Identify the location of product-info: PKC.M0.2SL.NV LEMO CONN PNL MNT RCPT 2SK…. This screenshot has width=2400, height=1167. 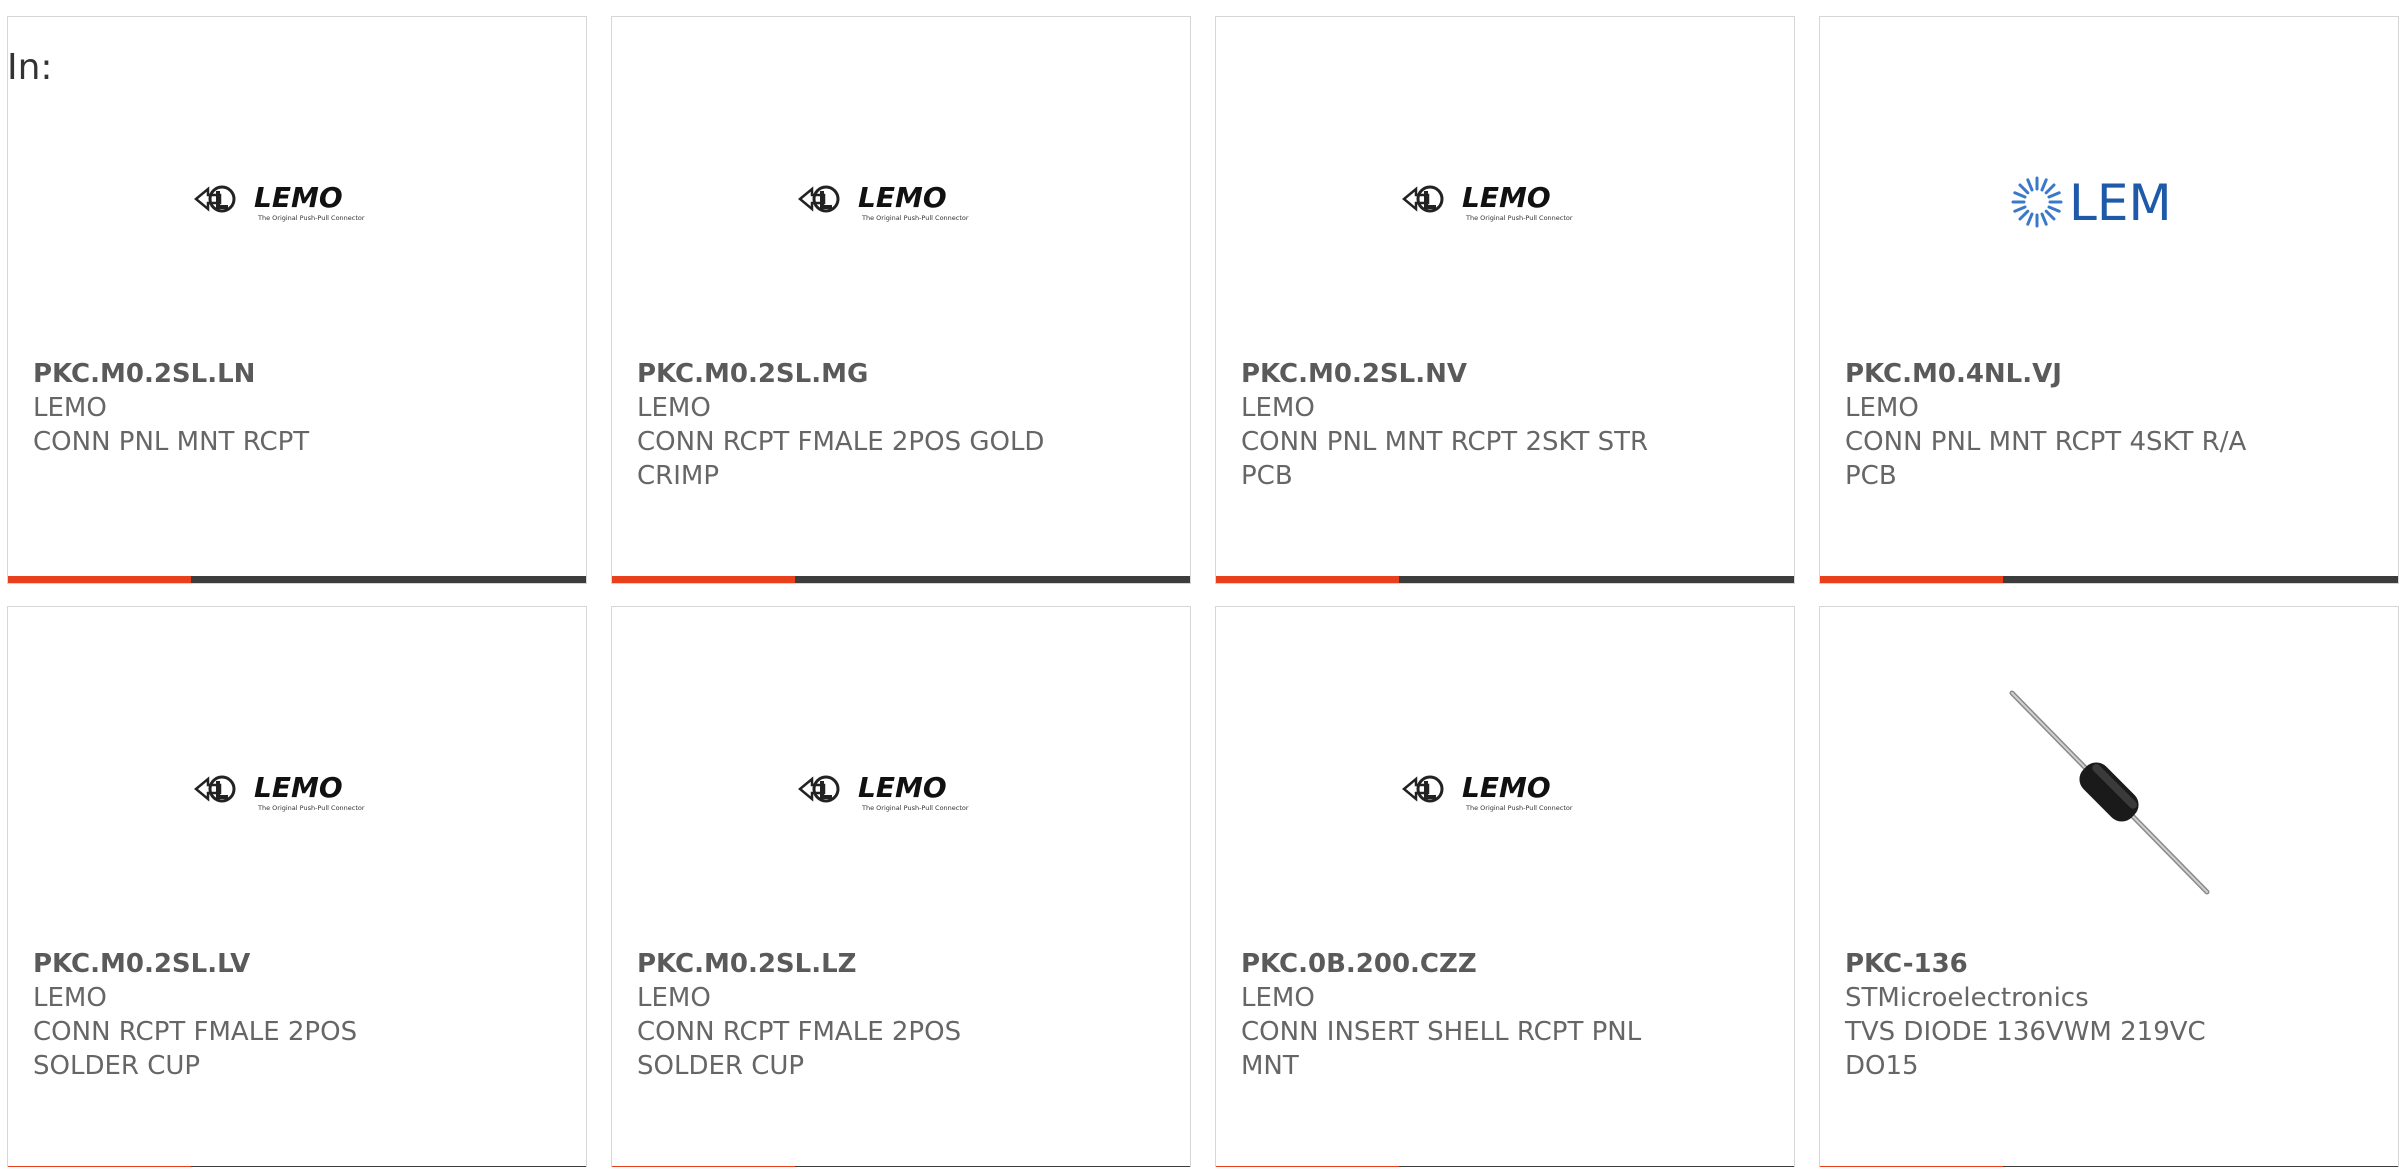
(1461, 425).